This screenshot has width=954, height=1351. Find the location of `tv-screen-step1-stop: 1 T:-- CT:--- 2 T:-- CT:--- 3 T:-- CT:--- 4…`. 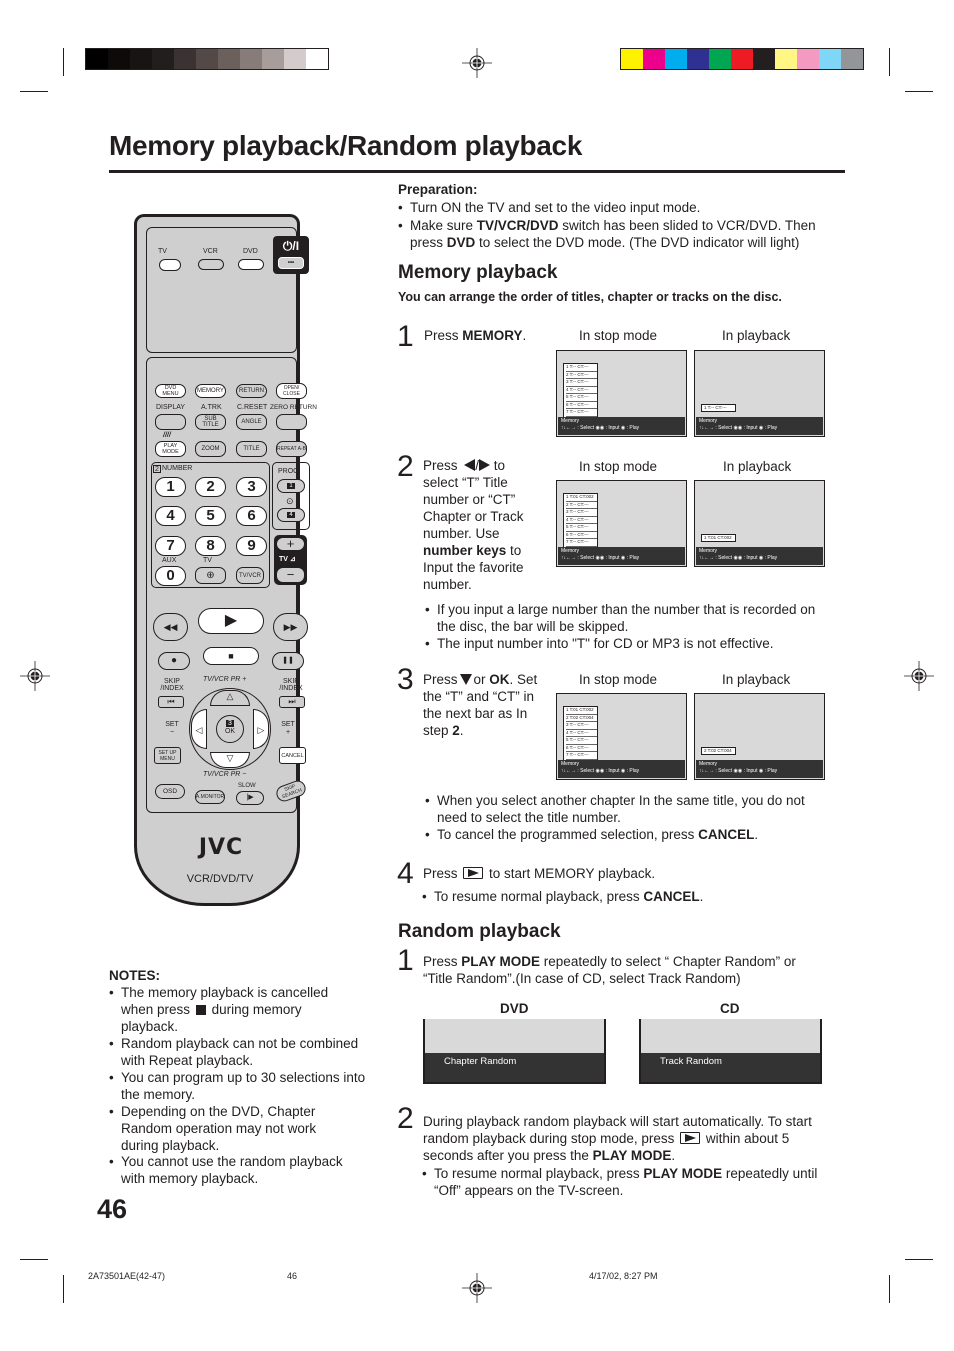

tv-screen-step1-stop: 1 T:-- CT:--- 2 T:-- CT:--- 3 T:-- CT:--- 4… is located at coordinates (621, 393).